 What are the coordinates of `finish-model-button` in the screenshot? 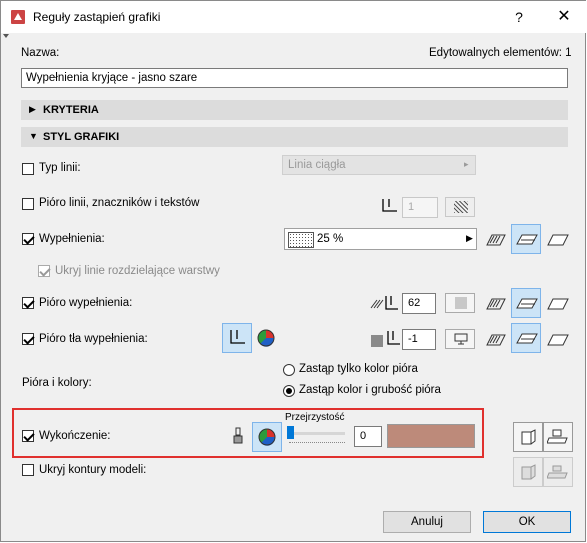 It's located at (528, 437).